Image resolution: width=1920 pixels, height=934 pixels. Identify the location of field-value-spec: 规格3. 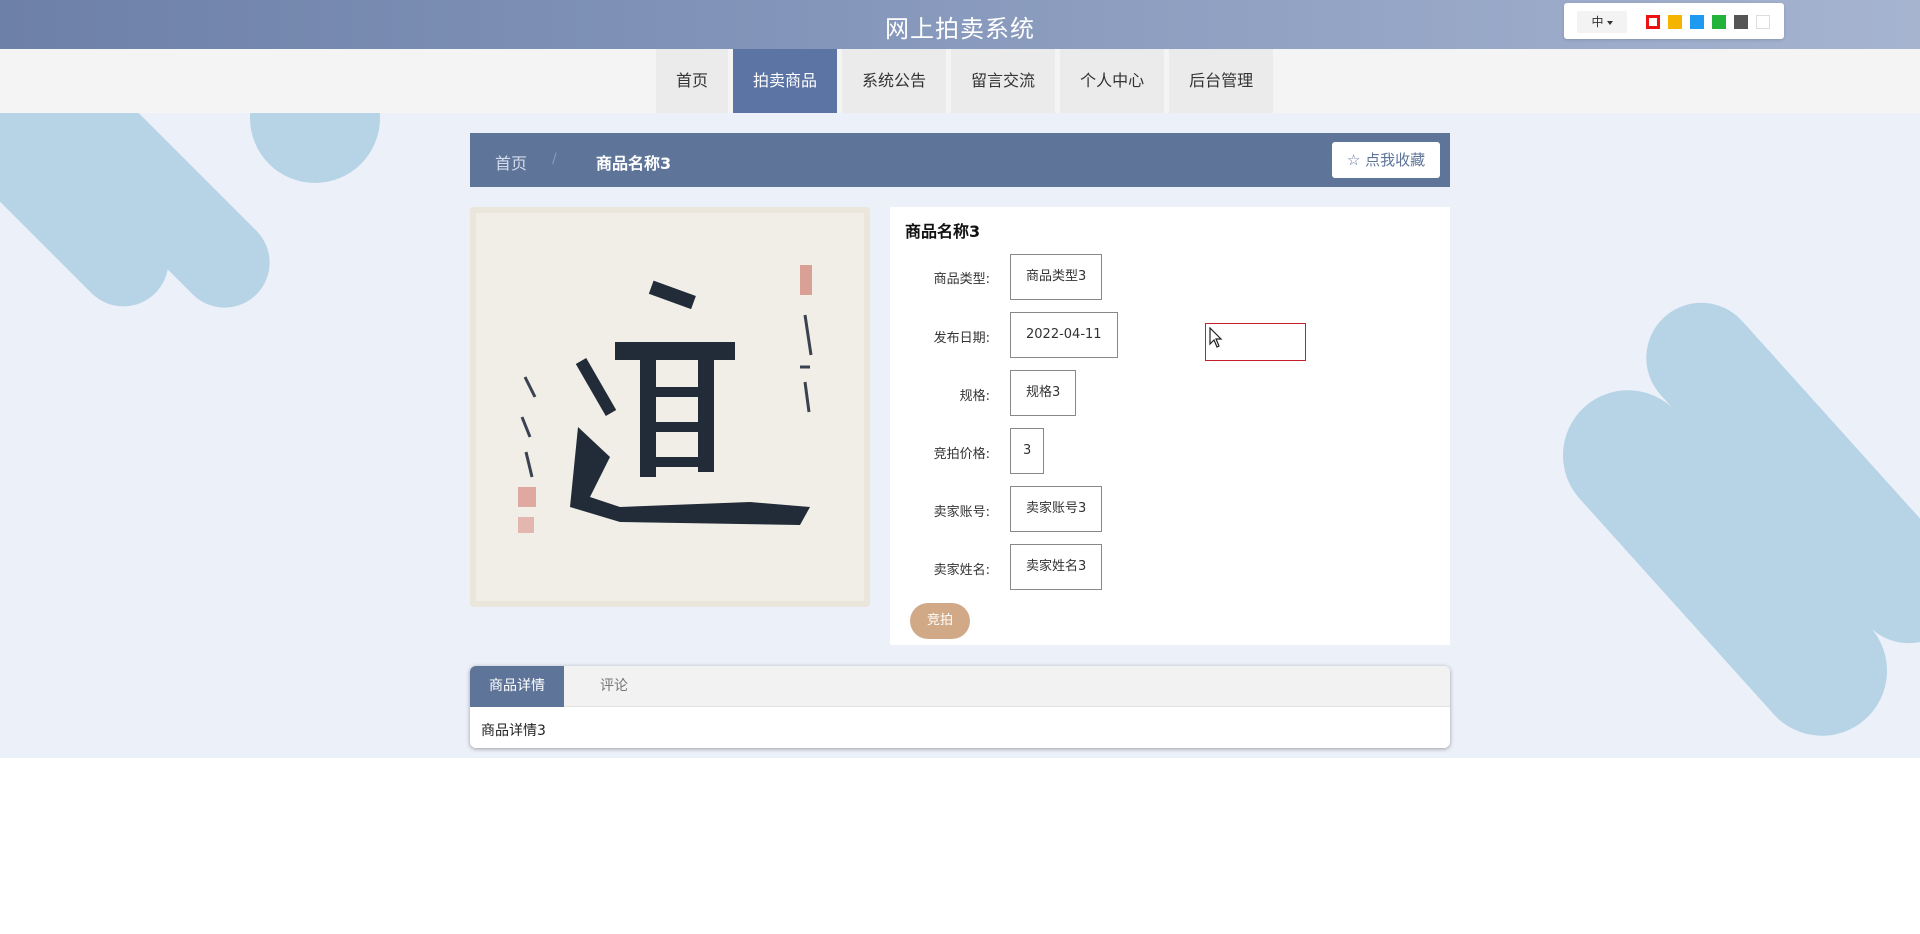
(1043, 393).